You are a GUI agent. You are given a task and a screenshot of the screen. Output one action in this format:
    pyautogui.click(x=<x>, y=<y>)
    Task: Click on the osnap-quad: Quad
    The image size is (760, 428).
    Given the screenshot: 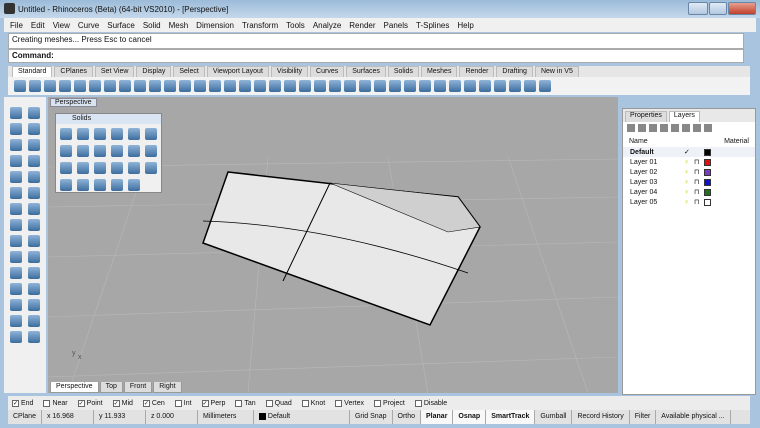 What is the action you would take?
    pyautogui.click(x=278, y=403)
    